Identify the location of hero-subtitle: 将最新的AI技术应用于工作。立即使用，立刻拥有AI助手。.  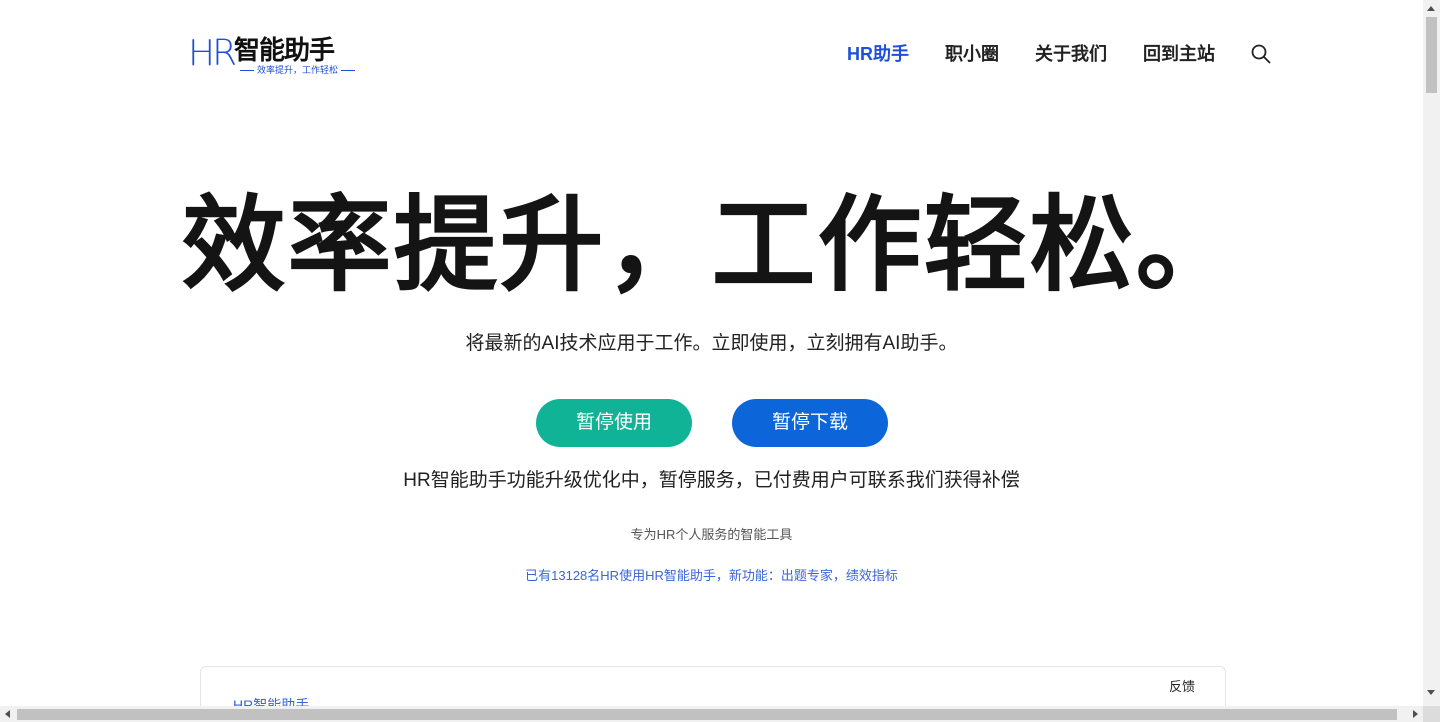
(711, 343).